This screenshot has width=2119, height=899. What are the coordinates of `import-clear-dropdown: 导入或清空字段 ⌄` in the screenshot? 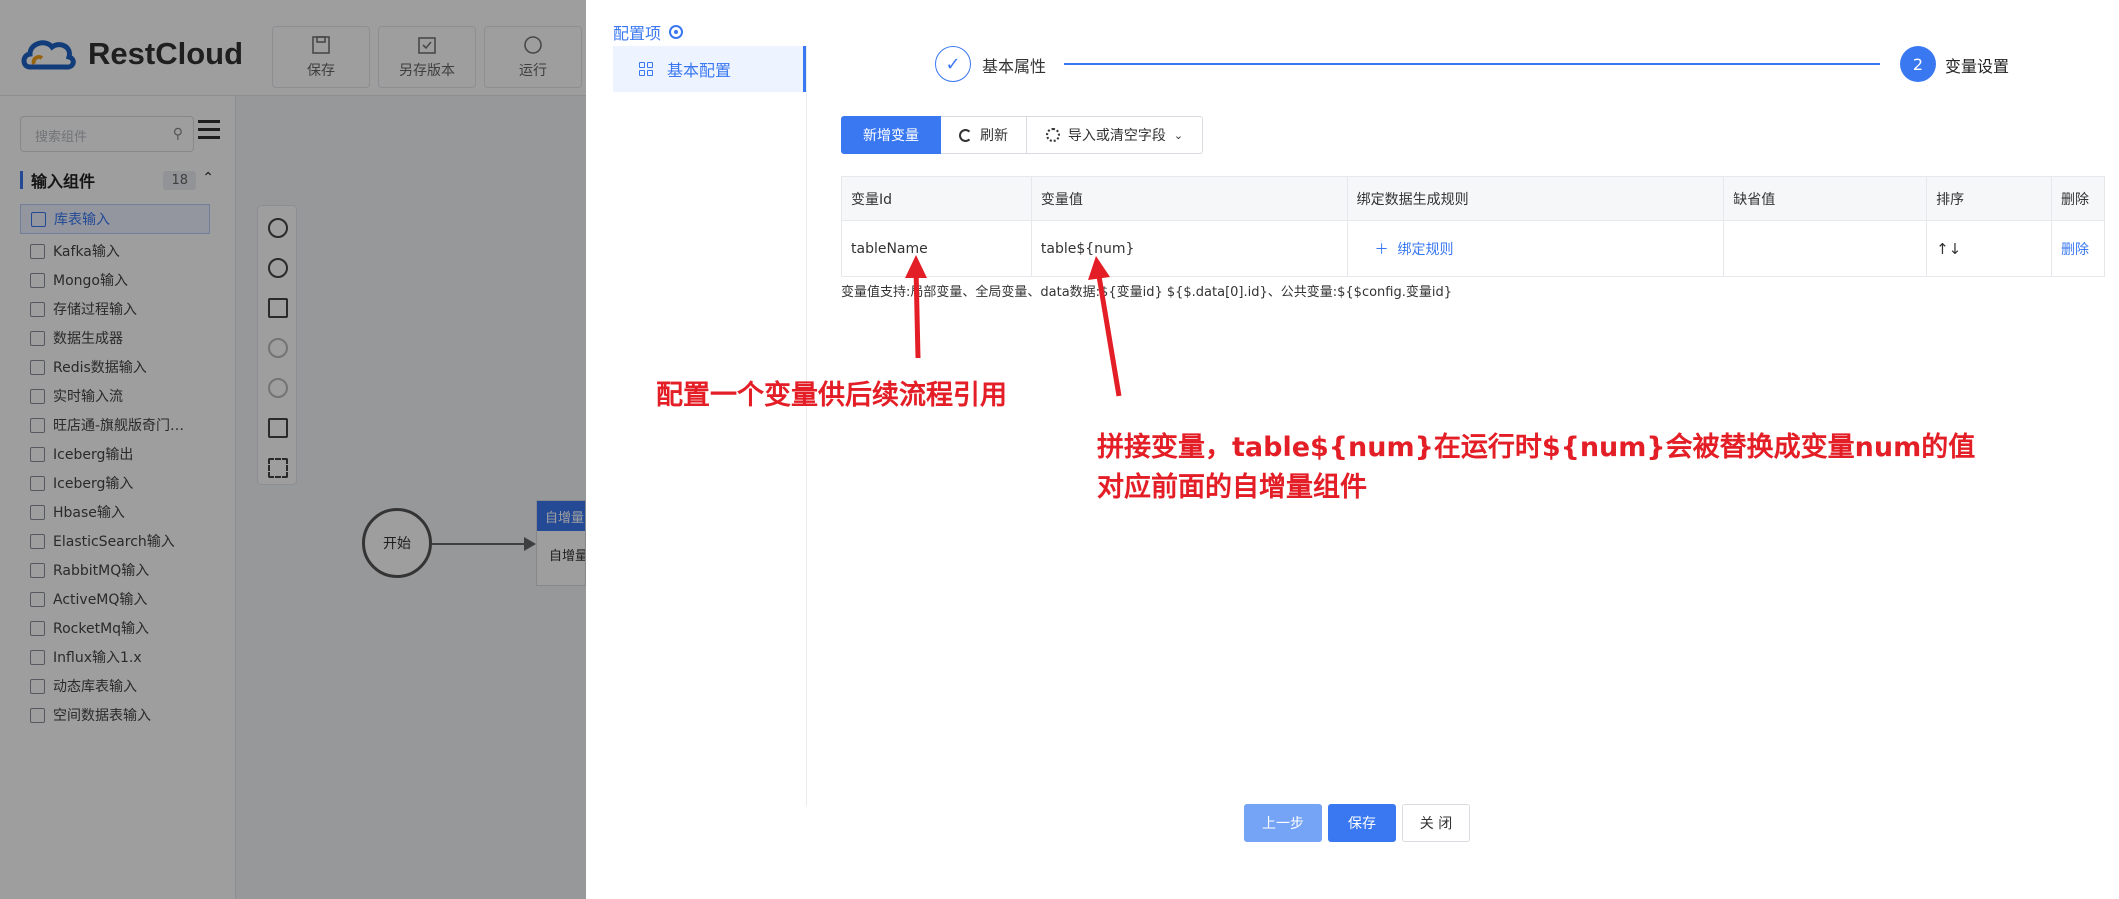 It's located at (1115, 135).